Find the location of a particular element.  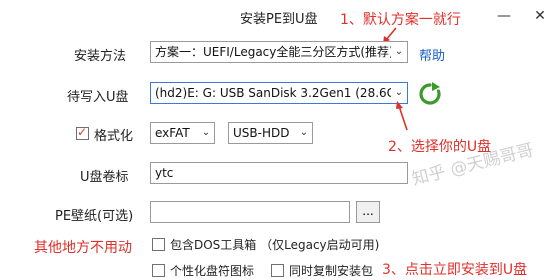

boot-mode-select: USB-HDD ⌄ is located at coordinates (270, 133).